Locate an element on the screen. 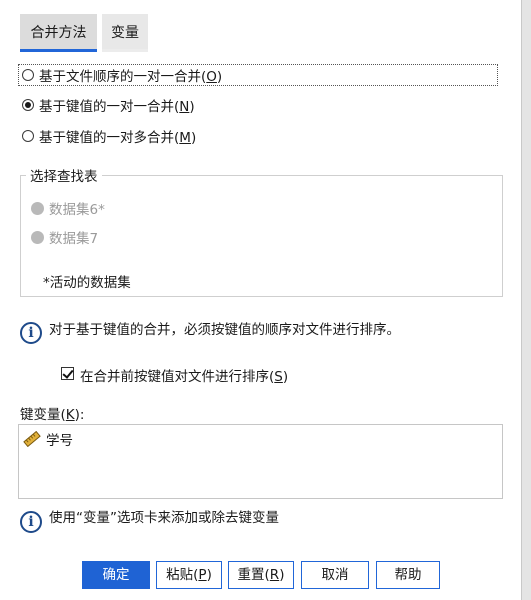 The height and width of the screenshot is (600, 531). radio-one-to-many-key: 基于键值的一对多合并(M) is located at coordinates (109, 136).